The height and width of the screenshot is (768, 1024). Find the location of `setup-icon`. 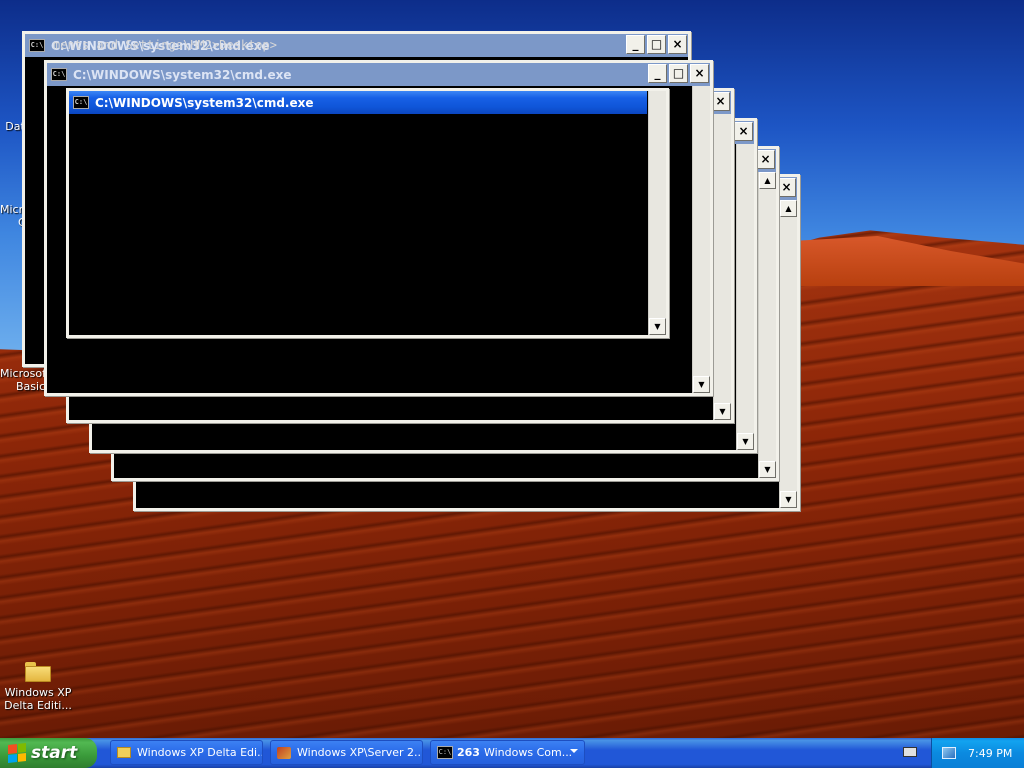

setup-icon is located at coordinates (284, 752).